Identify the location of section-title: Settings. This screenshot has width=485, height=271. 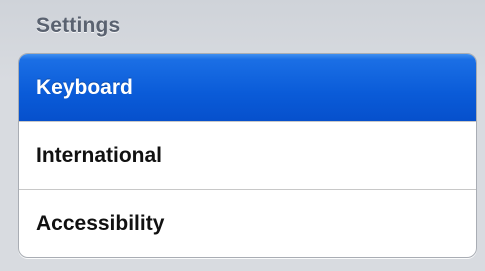
(78, 25).